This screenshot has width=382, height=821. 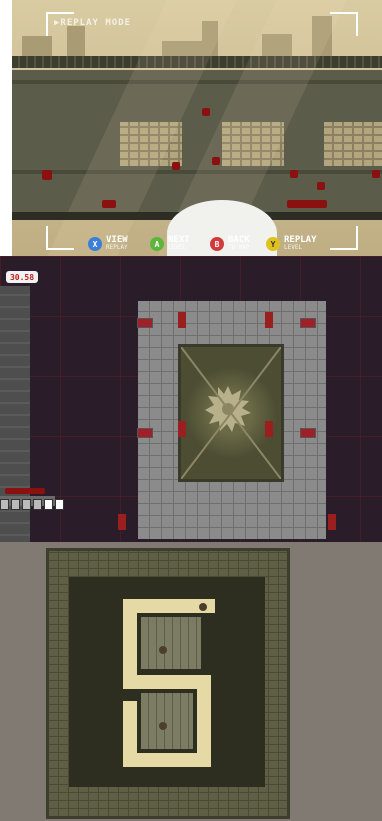 What do you see at coordinates (95, 244) in the screenshot?
I see `x-button-icon: X` at bounding box center [95, 244].